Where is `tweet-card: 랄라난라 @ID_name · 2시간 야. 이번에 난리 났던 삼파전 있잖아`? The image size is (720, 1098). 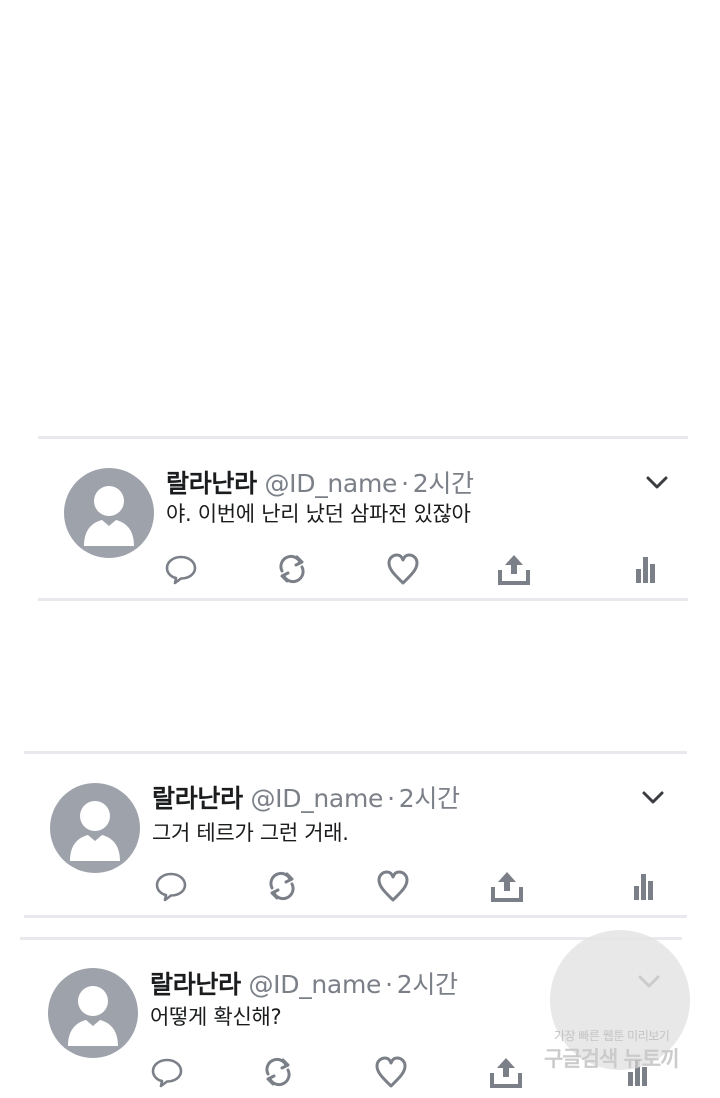
tweet-card: 랄라난라 @ID_name · 2시간 야. 이번에 난리 났던 삼파전 있잖아 is located at coordinates (363, 518).